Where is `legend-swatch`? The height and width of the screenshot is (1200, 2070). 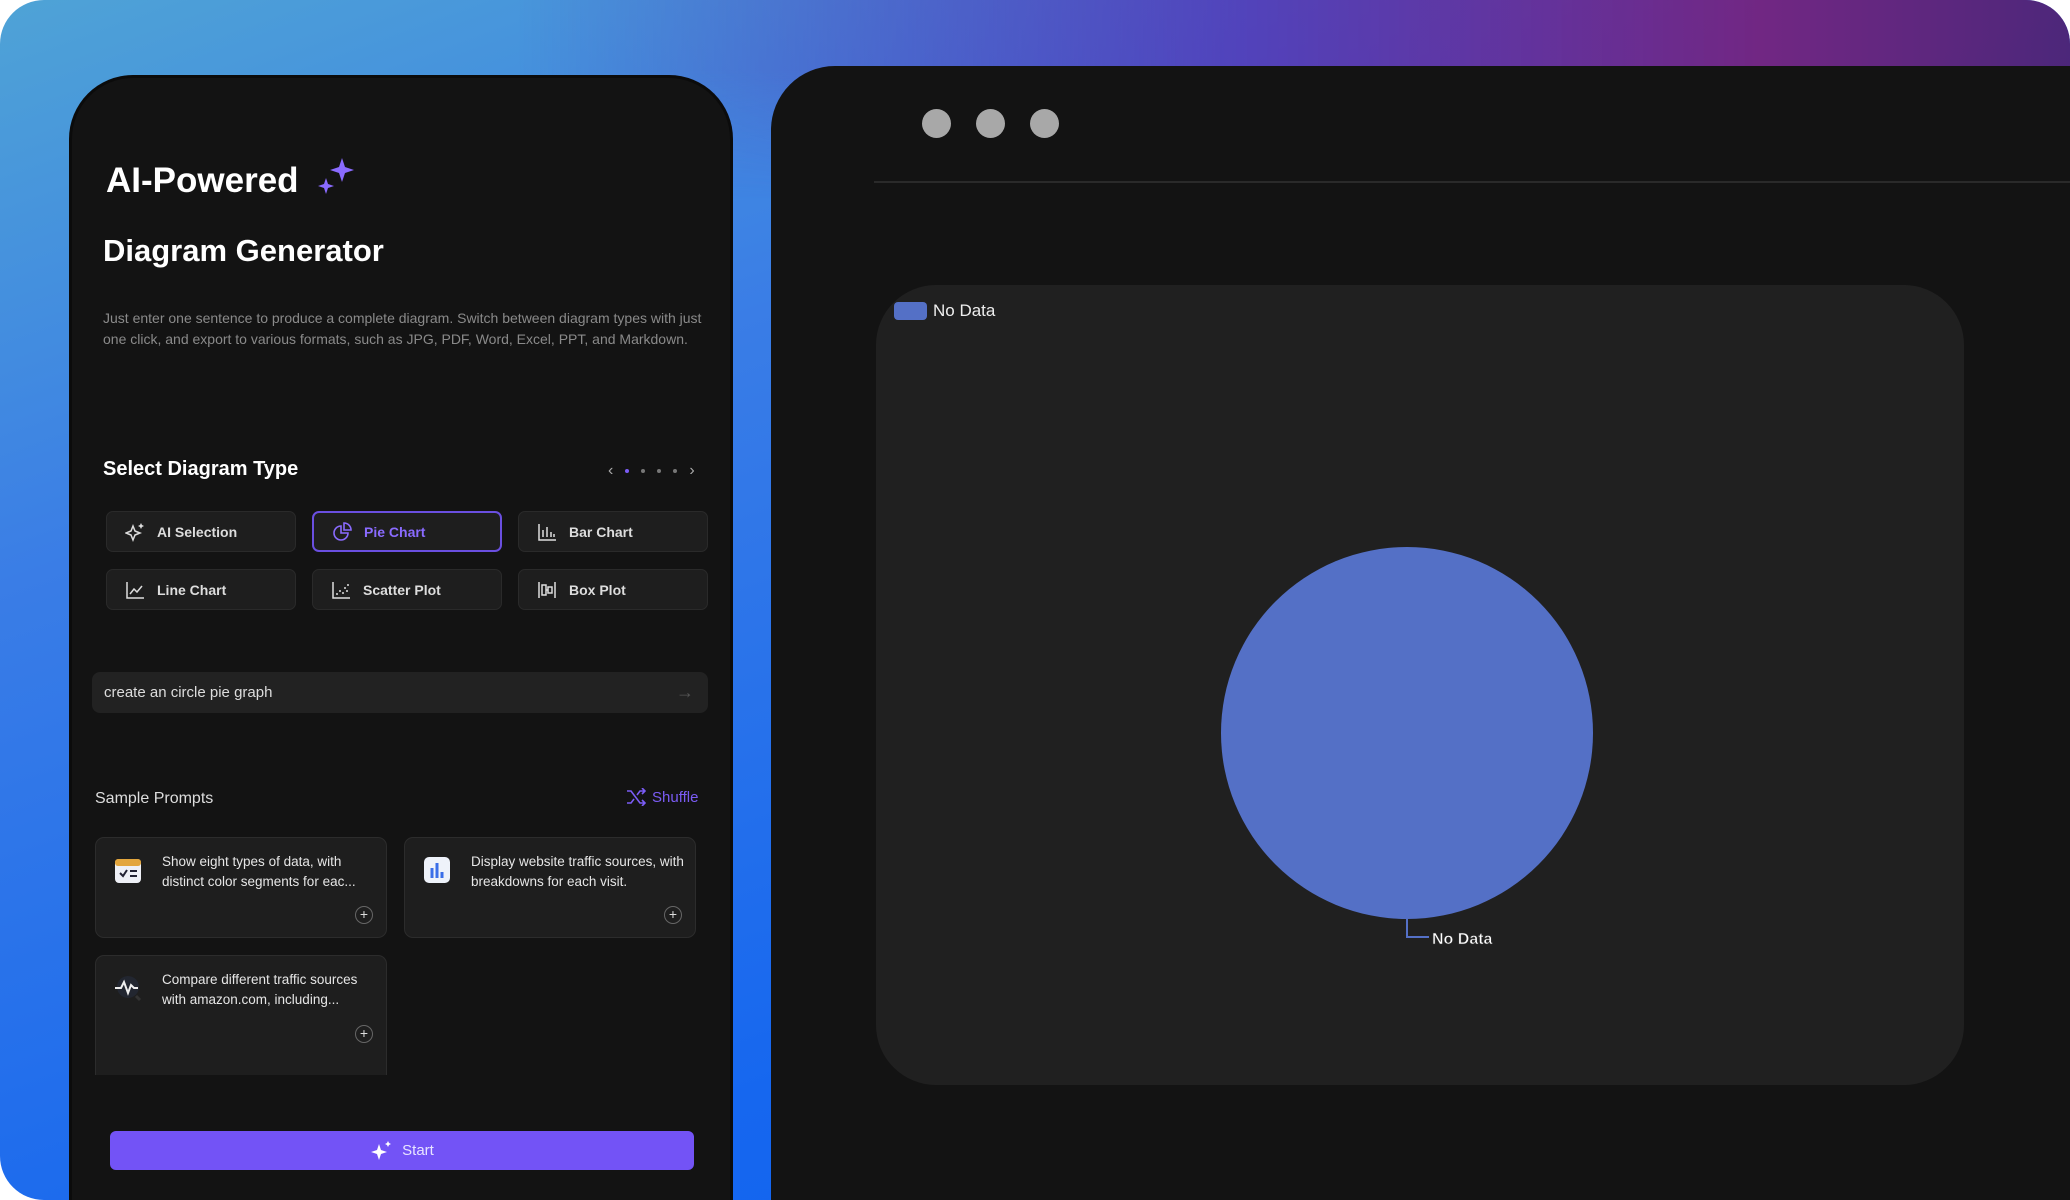 legend-swatch is located at coordinates (910, 311).